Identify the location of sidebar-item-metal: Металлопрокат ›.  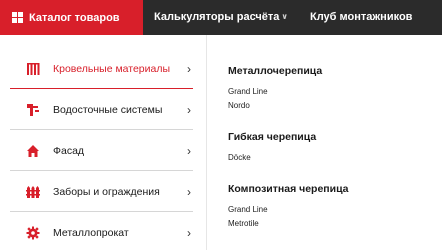
(101, 231).